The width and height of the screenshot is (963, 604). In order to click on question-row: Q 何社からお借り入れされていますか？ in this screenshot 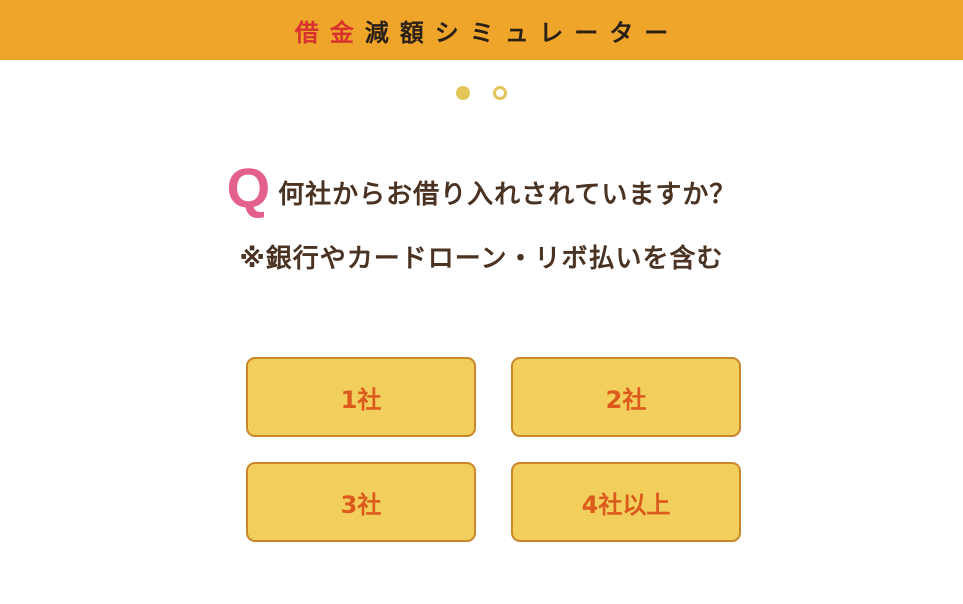, I will do `click(481, 188)`.